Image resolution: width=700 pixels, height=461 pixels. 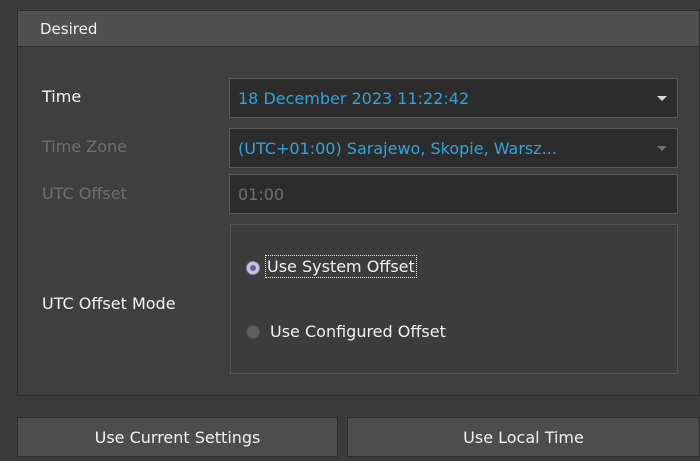 I want to click on use-current-settings-button: Use Current Settings, so click(x=177, y=437).